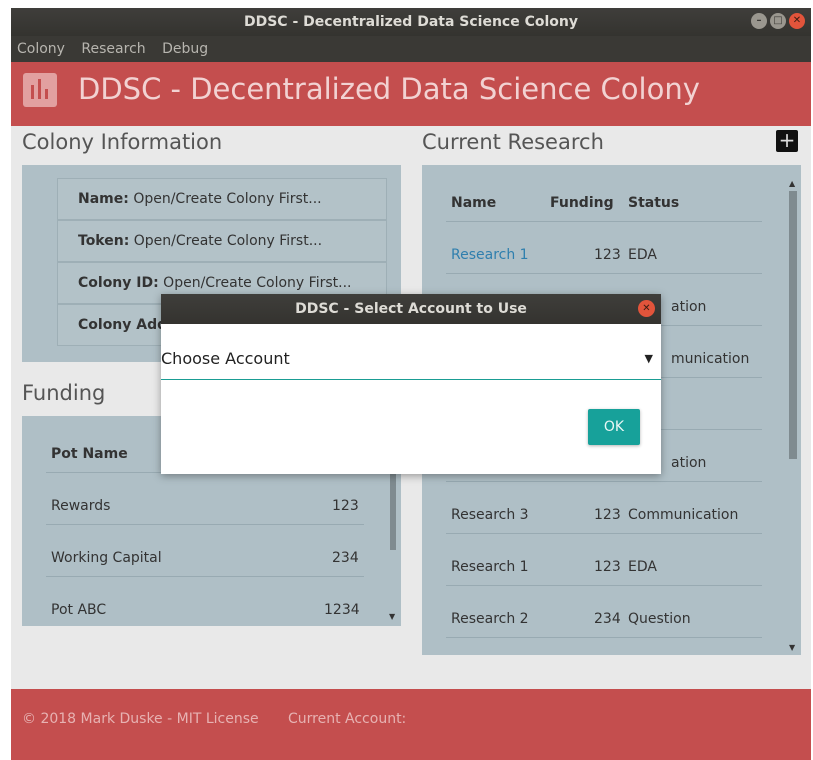 The height and width of the screenshot is (760, 813). I want to click on menu-research: Research, so click(113, 49).